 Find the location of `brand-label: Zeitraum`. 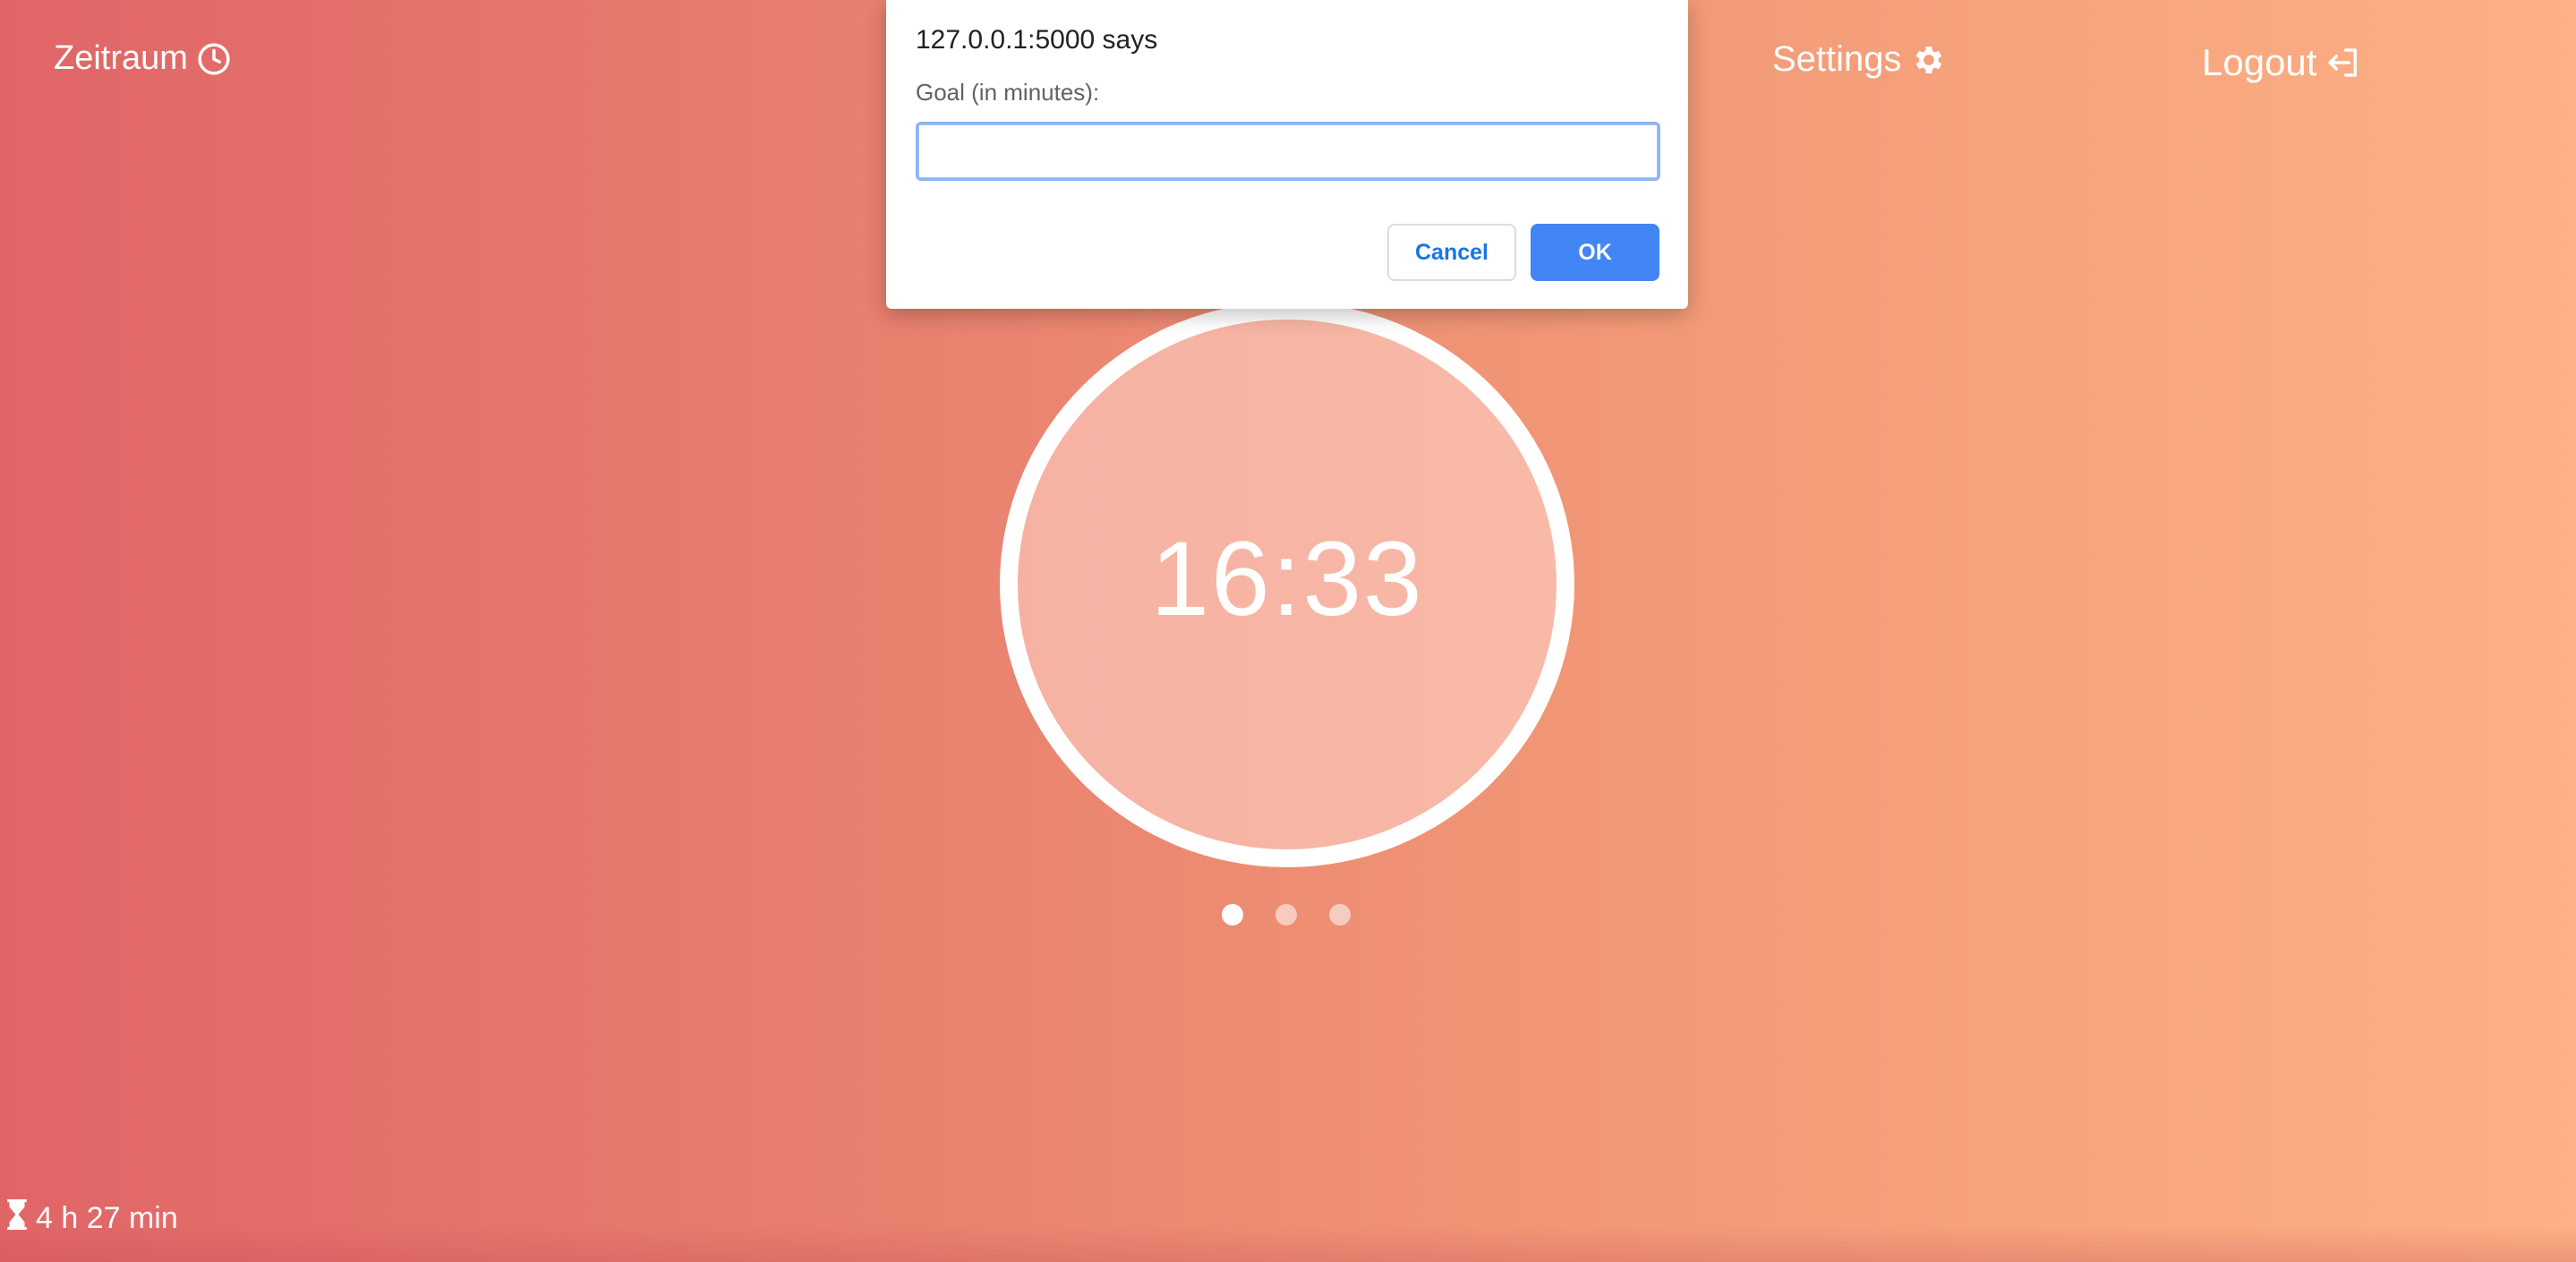

brand-label: Zeitraum is located at coordinates (121, 58).